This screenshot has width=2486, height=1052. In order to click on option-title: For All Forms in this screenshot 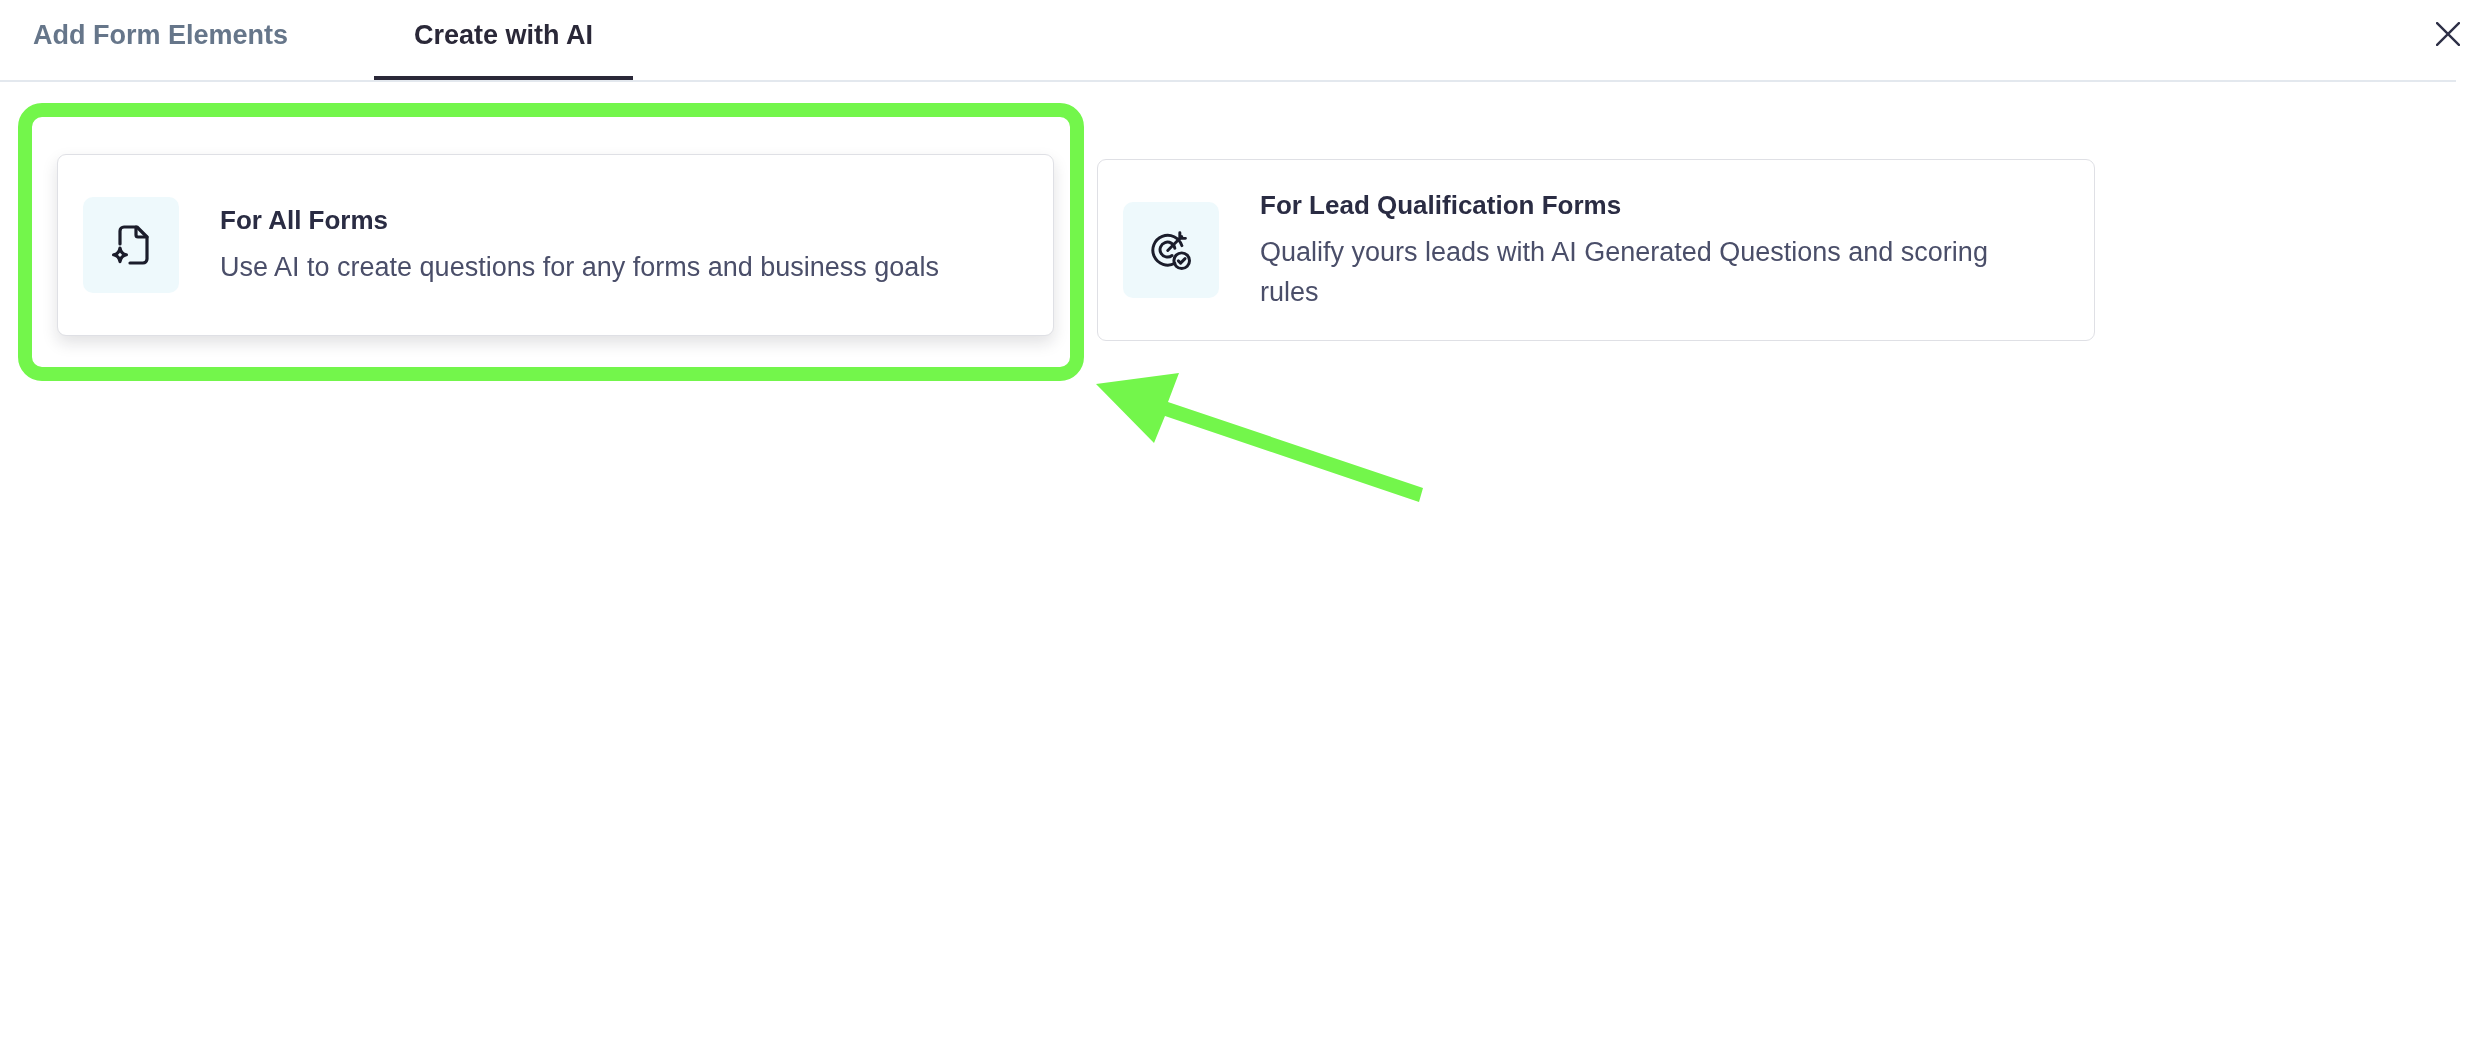, I will do `click(305, 220)`.